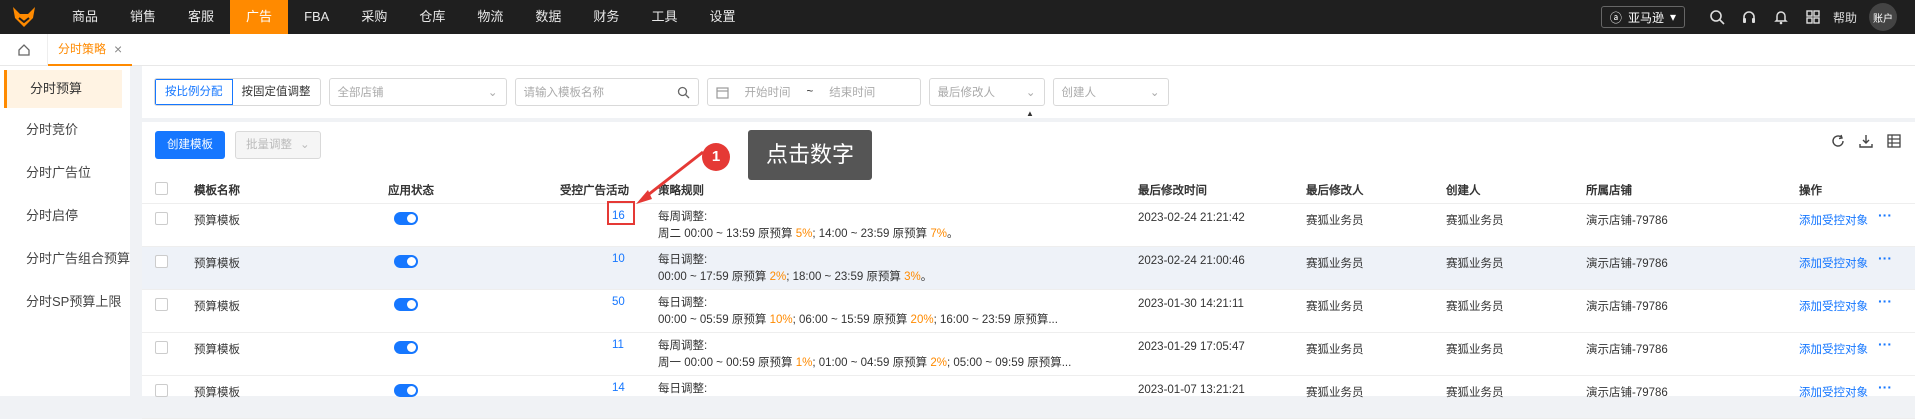 The width and height of the screenshot is (1915, 419). Describe the element at coordinates (1335, 191) in the screenshot. I see `col-modifier: 最后修改人` at that location.